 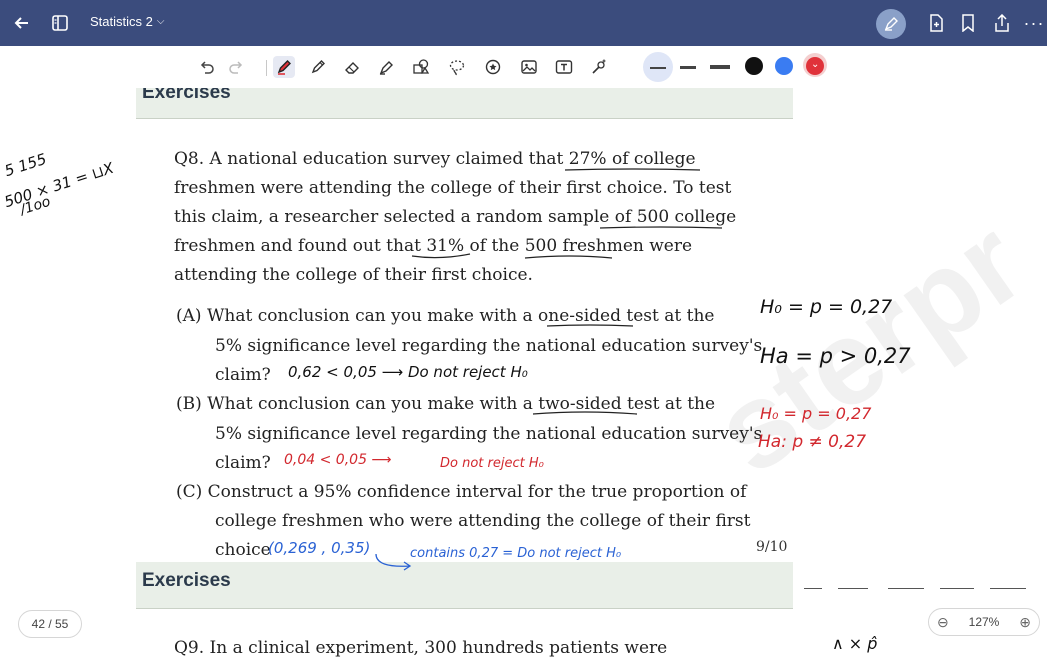 I want to click on note-h0-black: H₀ = p = 0,27, so click(x=826, y=307).